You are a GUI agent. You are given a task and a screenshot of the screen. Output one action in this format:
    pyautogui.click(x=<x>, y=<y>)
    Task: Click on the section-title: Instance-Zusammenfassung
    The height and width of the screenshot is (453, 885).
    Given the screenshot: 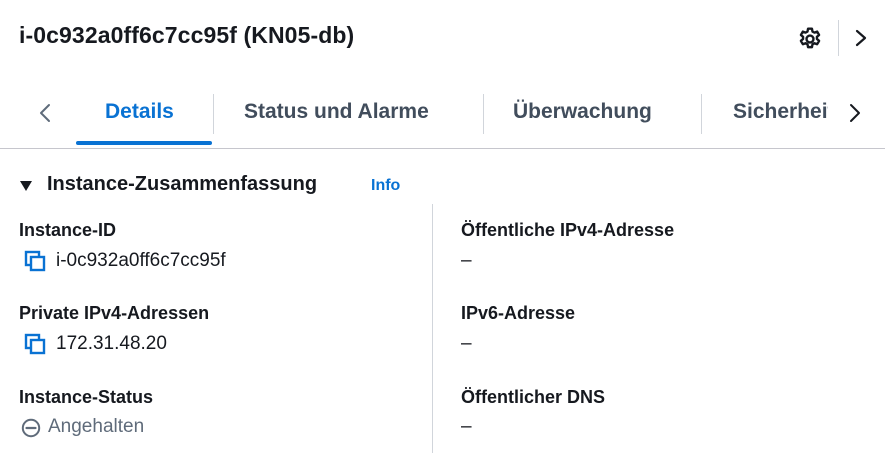 What is the action you would take?
    pyautogui.click(x=182, y=184)
    